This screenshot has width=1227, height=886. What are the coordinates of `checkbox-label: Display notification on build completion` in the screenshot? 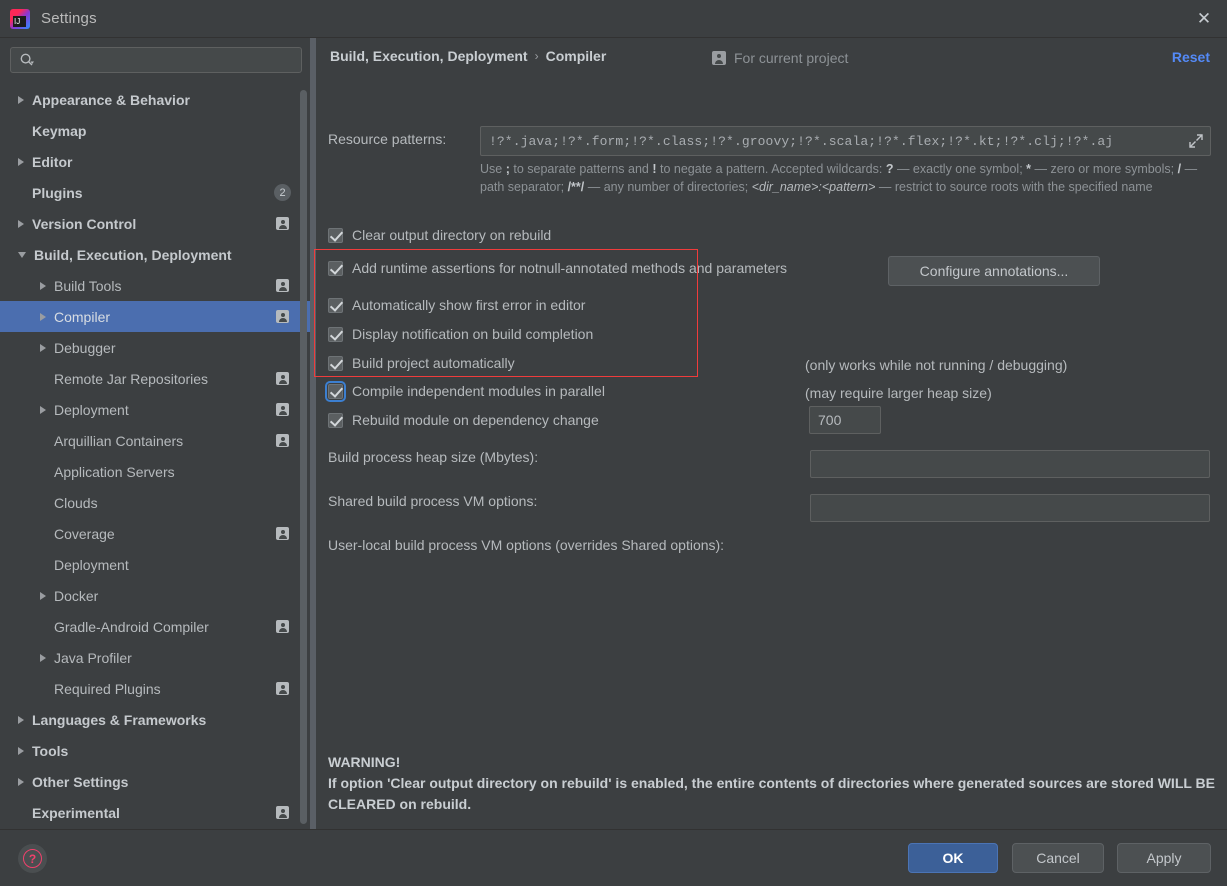 It's located at (473, 334).